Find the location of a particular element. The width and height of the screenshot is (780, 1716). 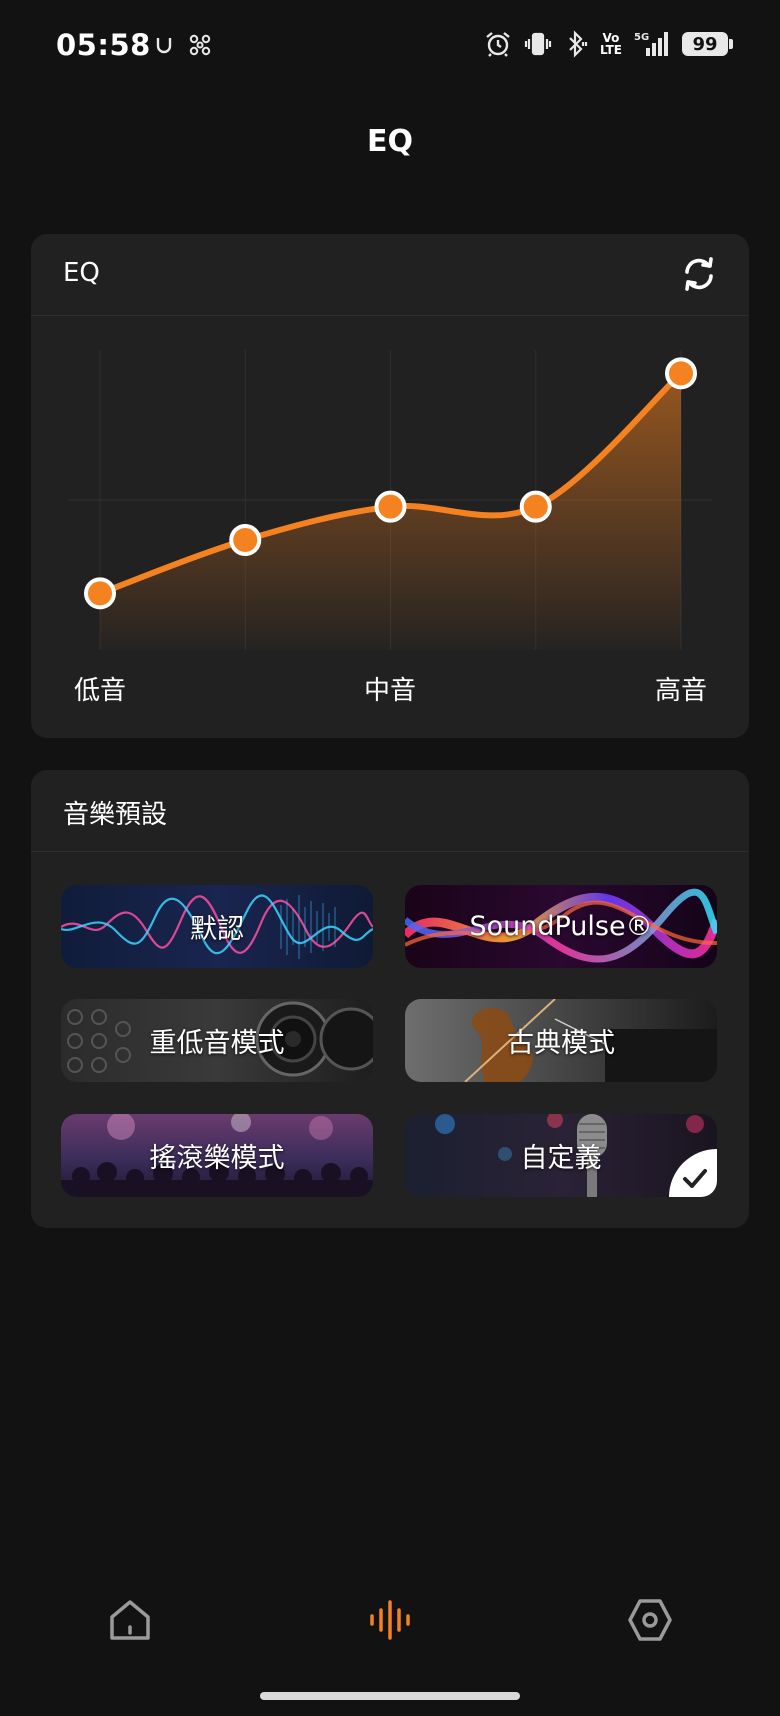

band-label-mid: 中音 is located at coordinates (390, 691).